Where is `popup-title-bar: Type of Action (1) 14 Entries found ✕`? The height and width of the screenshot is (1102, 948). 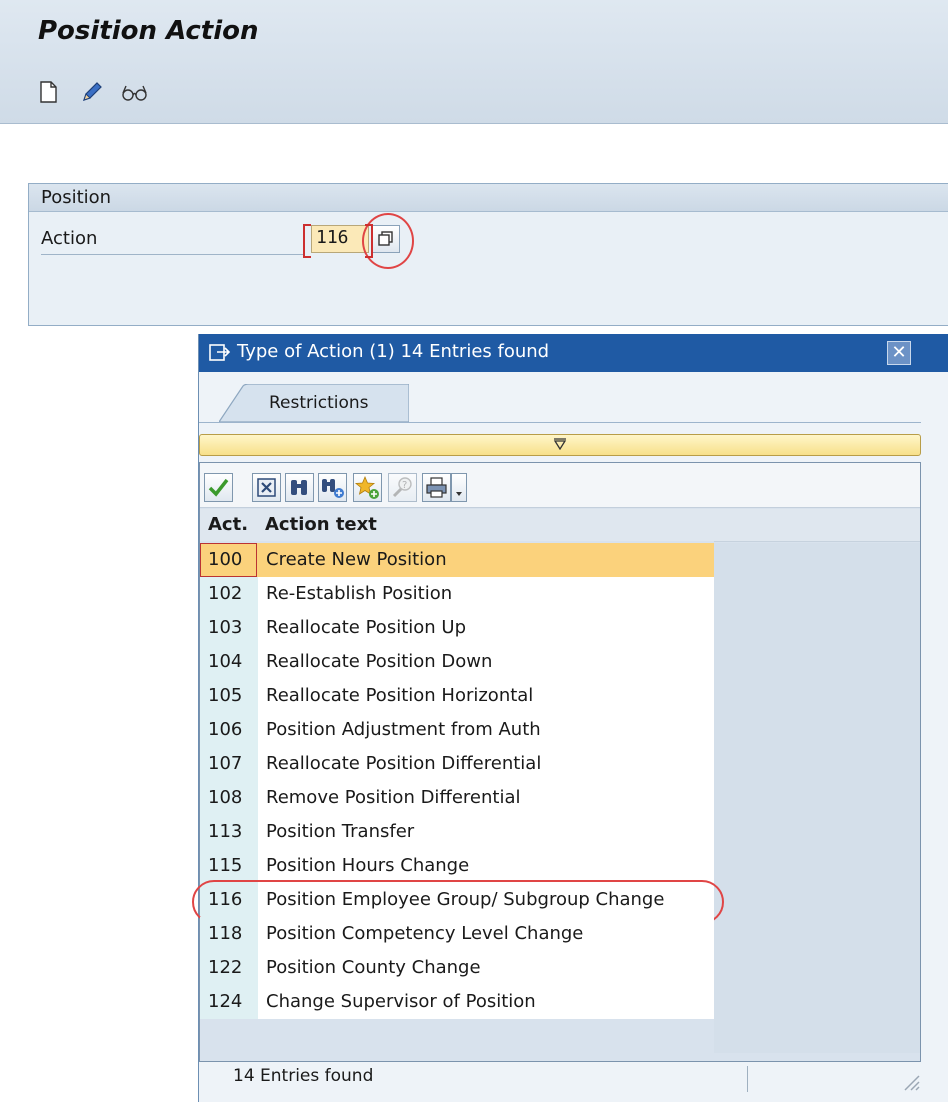 popup-title-bar: Type of Action (1) 14 Entries found ✕ is located at coordinates (573, 353).